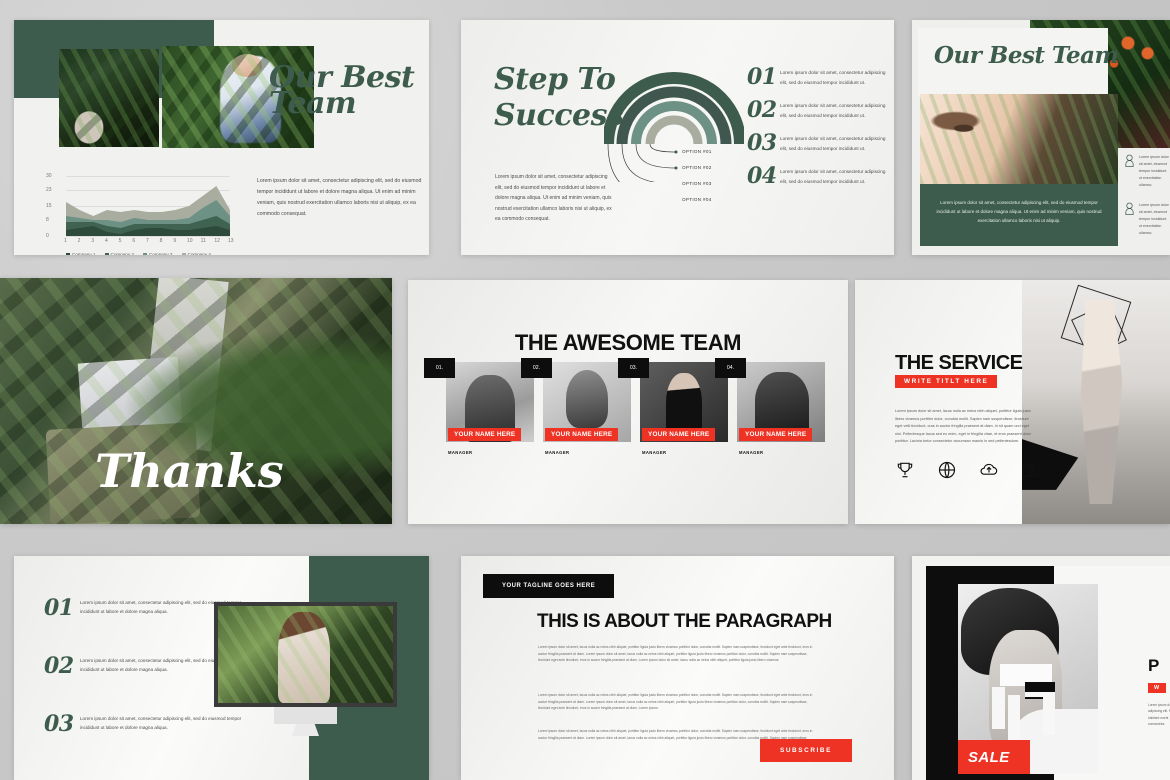 This screenshot has height=780, width=1170. What do you see at coordinates (697, 199) in the screenshot?
I see `option-label-4: OPTION #04` at bounding box center [697, 199].